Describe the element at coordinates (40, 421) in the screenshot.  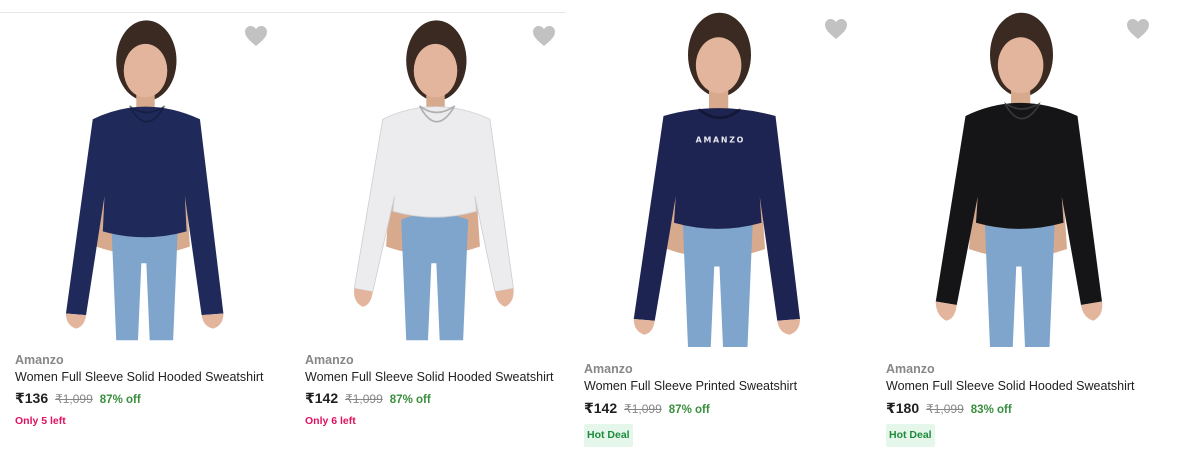
I see `stock-warning: Only 5 left` at that location.